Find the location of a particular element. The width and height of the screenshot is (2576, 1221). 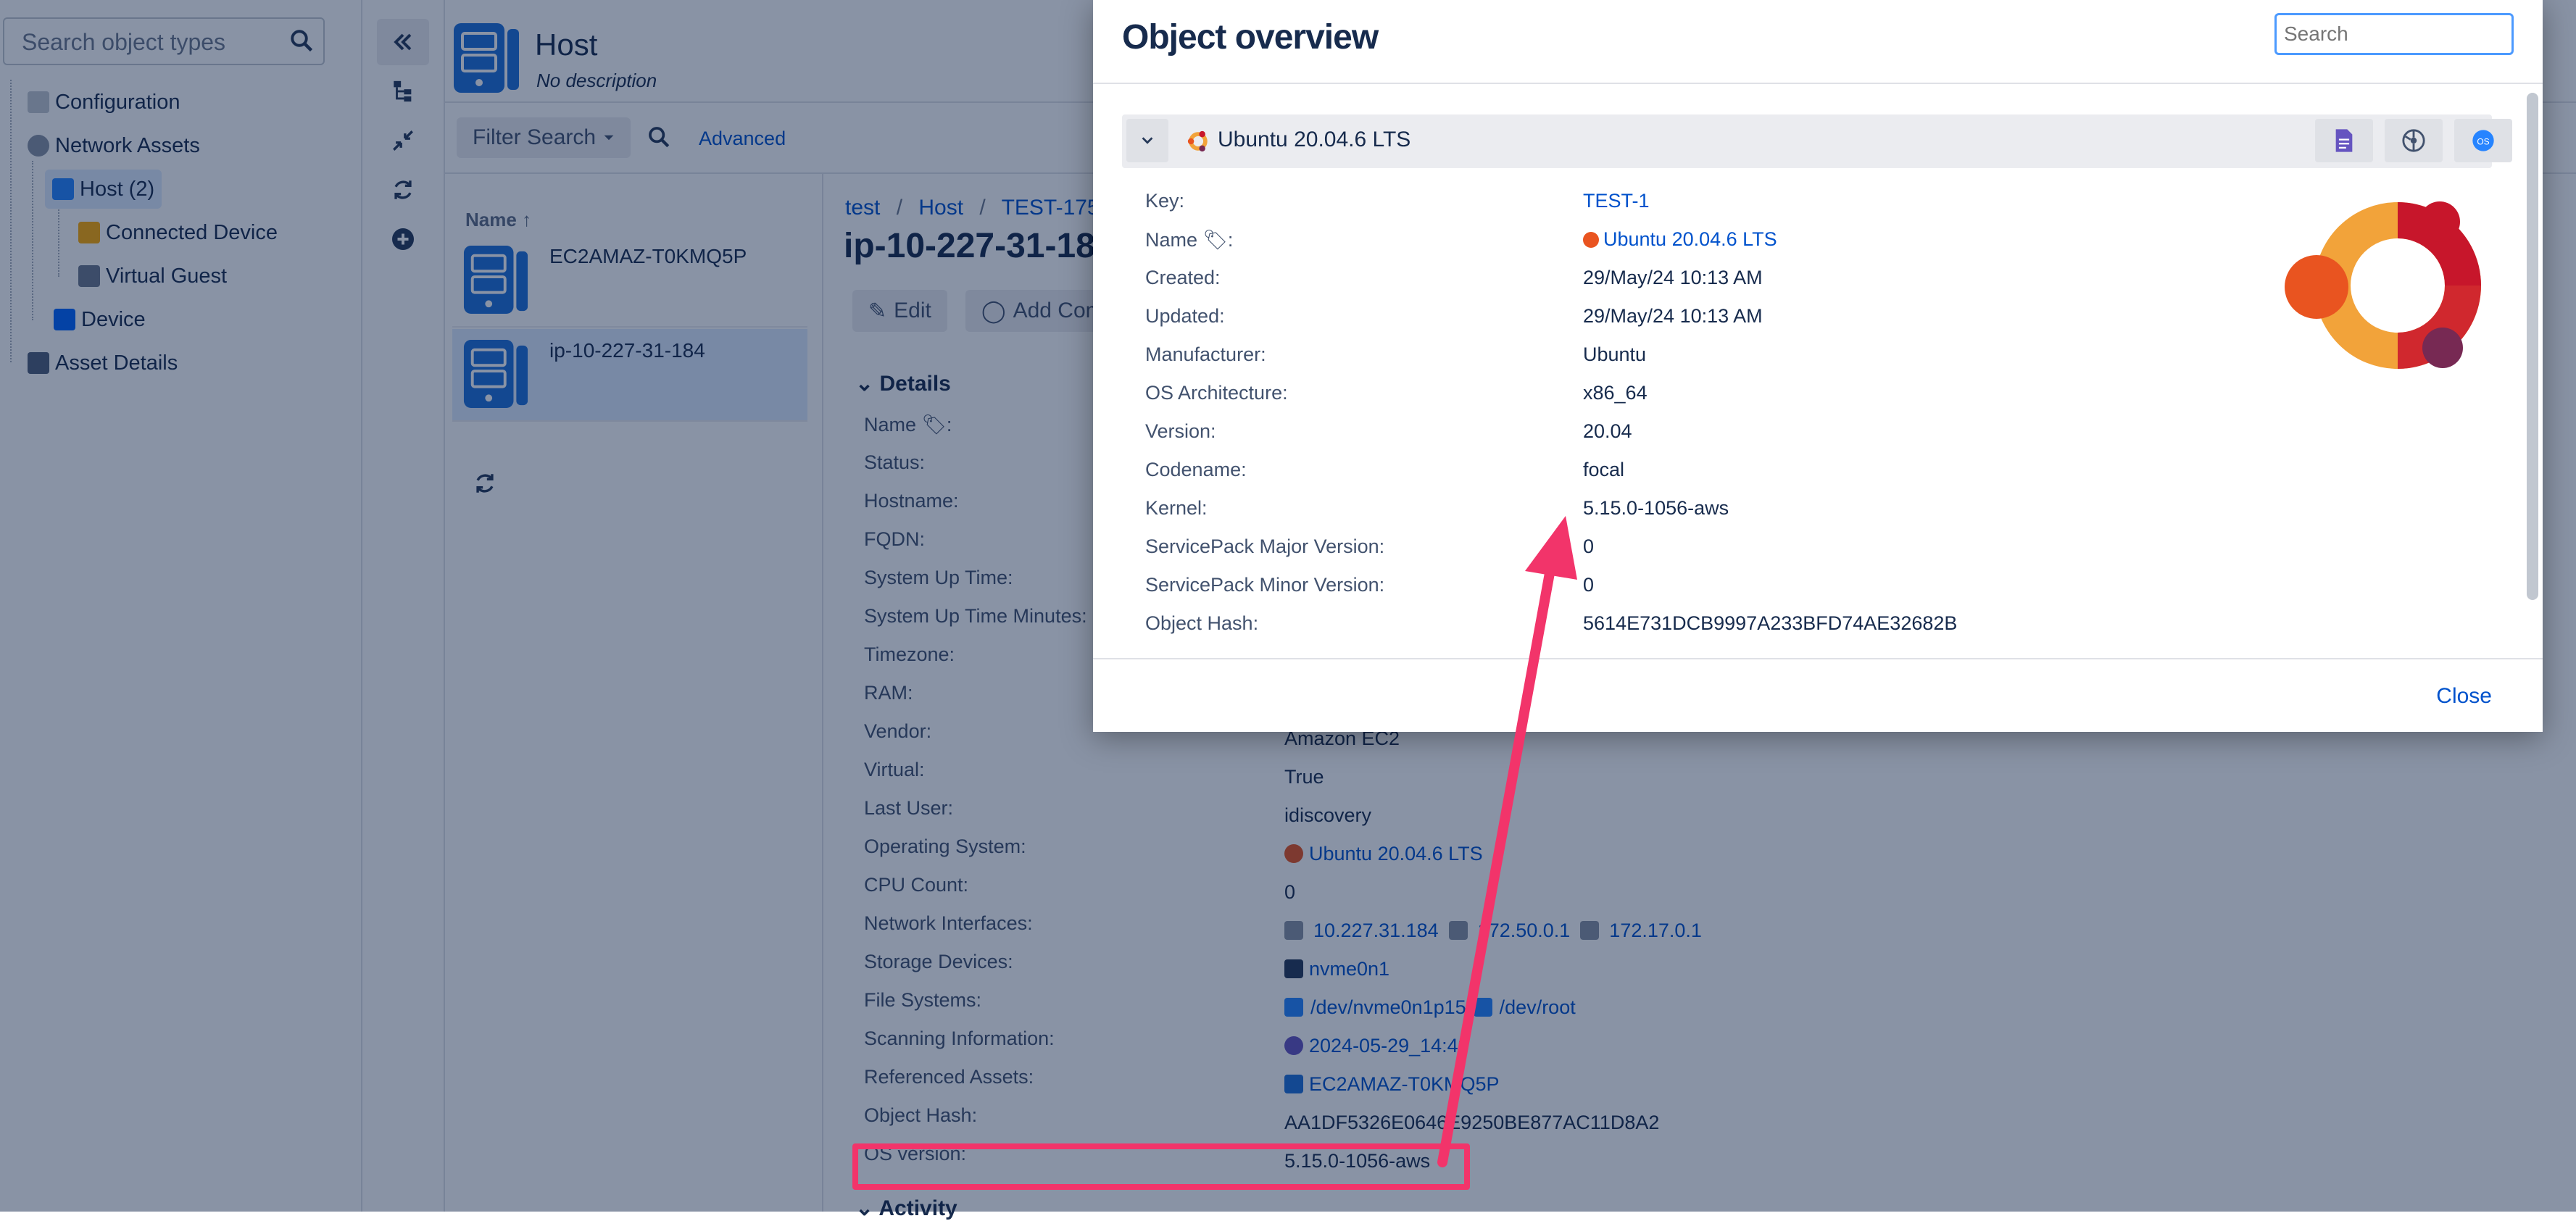

annotation-arrow is located at coordinates (1507, 841).